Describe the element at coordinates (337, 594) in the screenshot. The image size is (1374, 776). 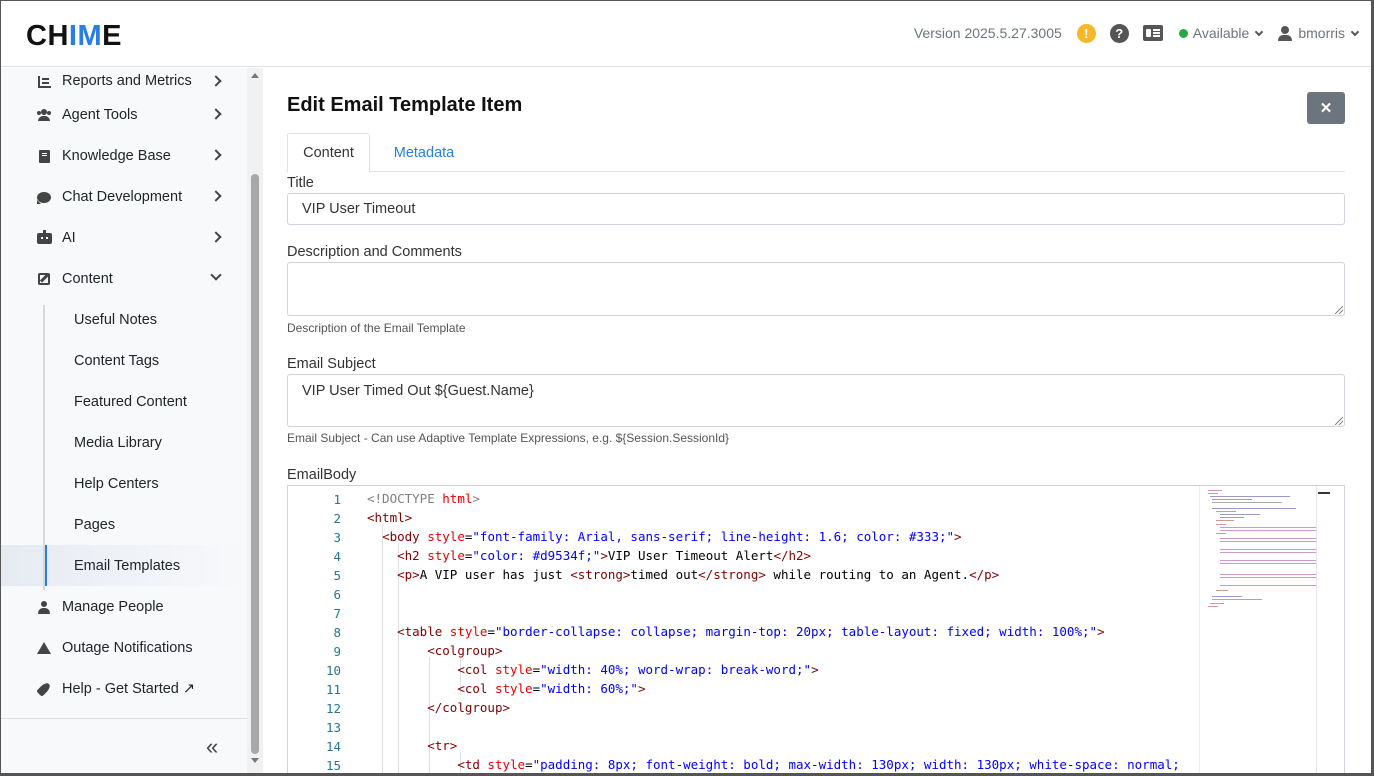
I see `line-number: 6` at that location.